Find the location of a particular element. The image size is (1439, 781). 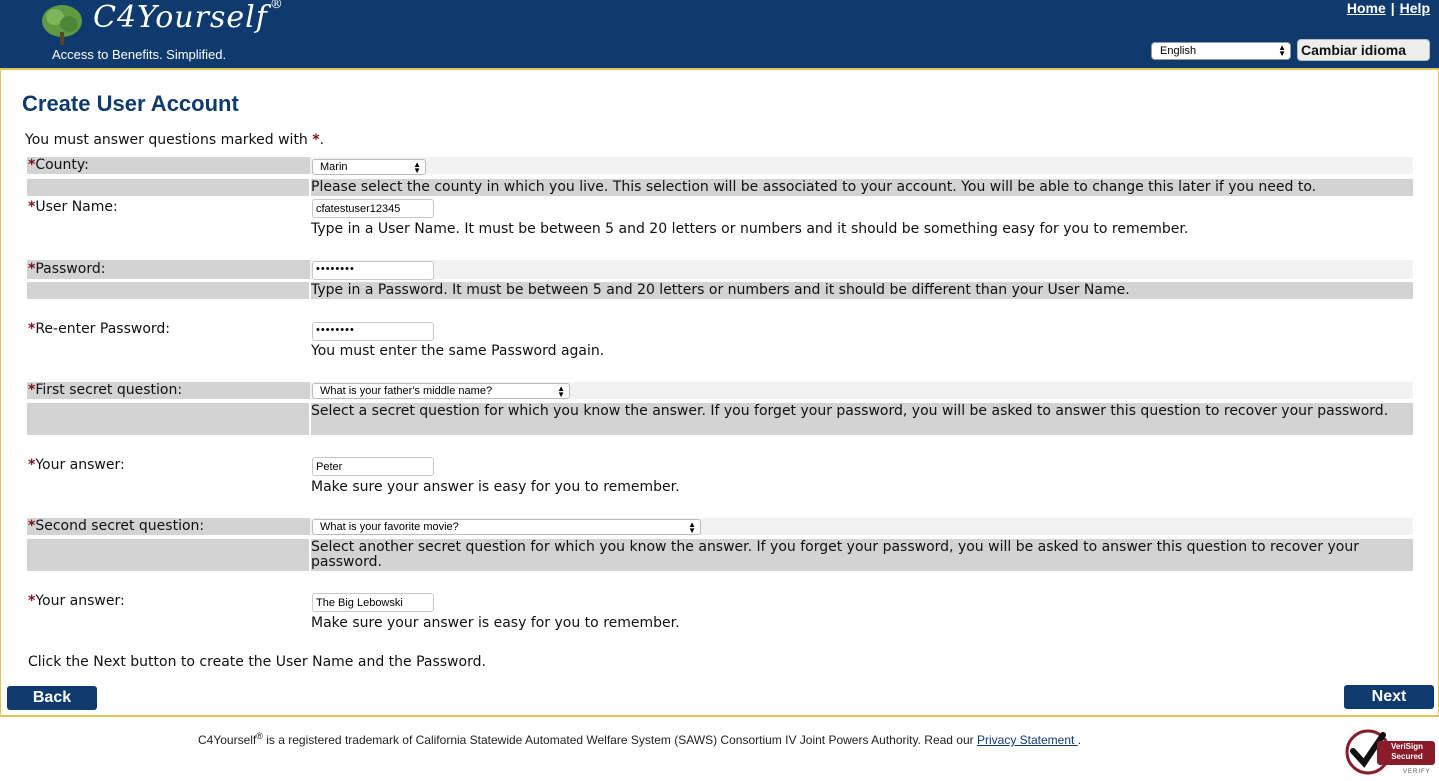

verisign-secured-badge: VeriSign Secured VERIFY is located at coordinates (1391, 752).